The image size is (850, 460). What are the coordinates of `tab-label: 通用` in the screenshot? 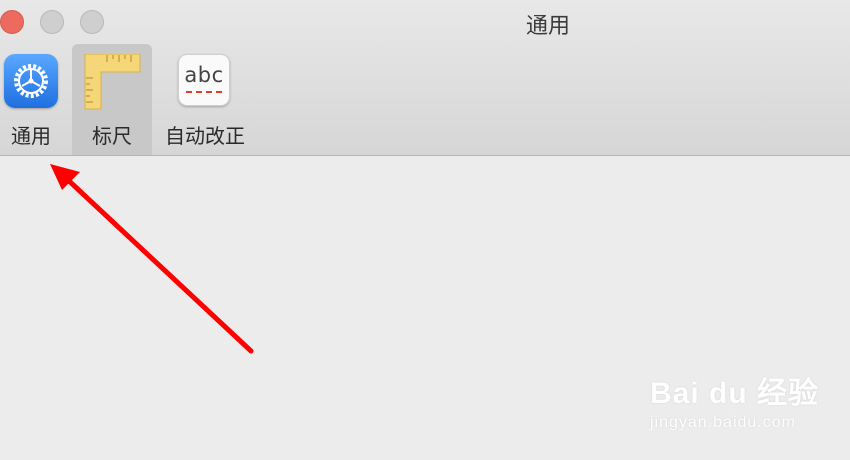 It's located at (31, 136).